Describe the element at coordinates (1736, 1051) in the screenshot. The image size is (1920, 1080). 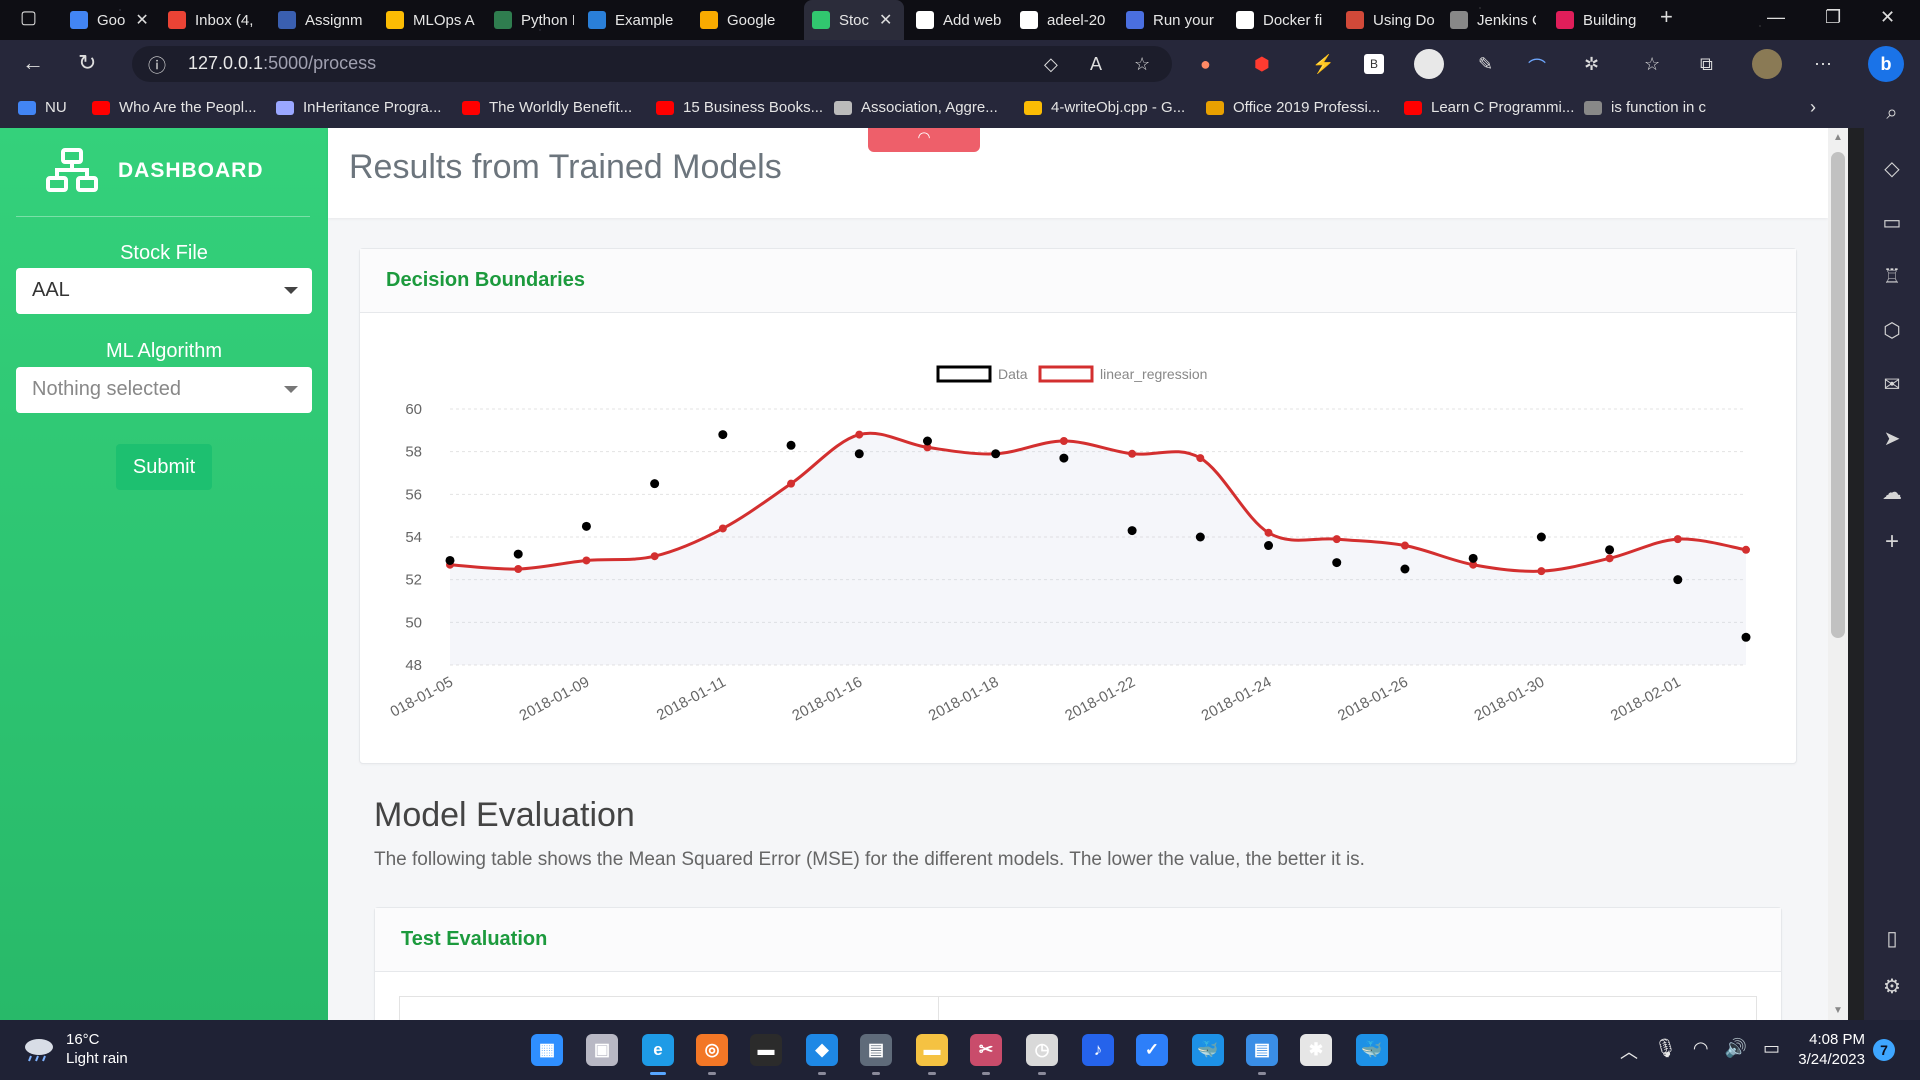
I see `volume-icon: 🔊` at that location.